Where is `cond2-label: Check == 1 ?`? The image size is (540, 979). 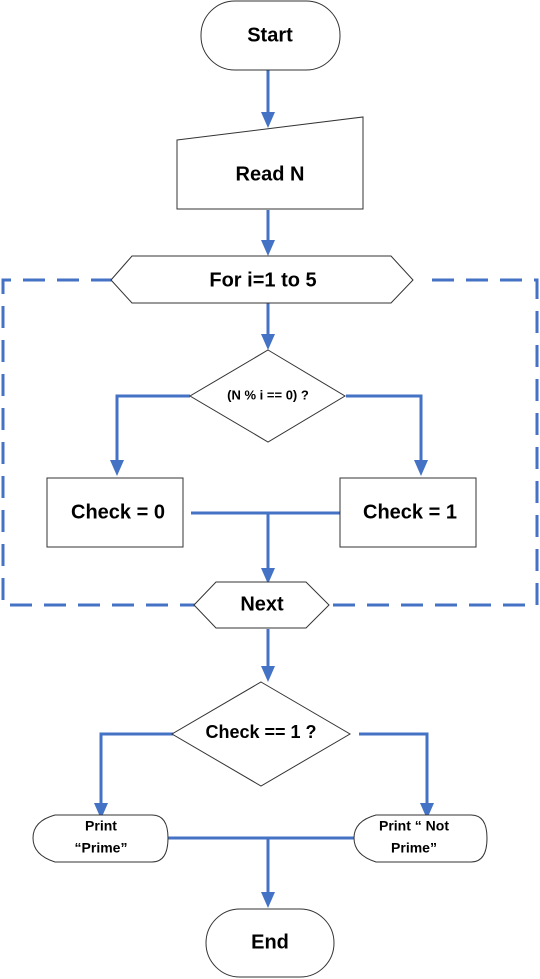 cond2-label: Check == 1 ? is located at coordinates (260, 732).